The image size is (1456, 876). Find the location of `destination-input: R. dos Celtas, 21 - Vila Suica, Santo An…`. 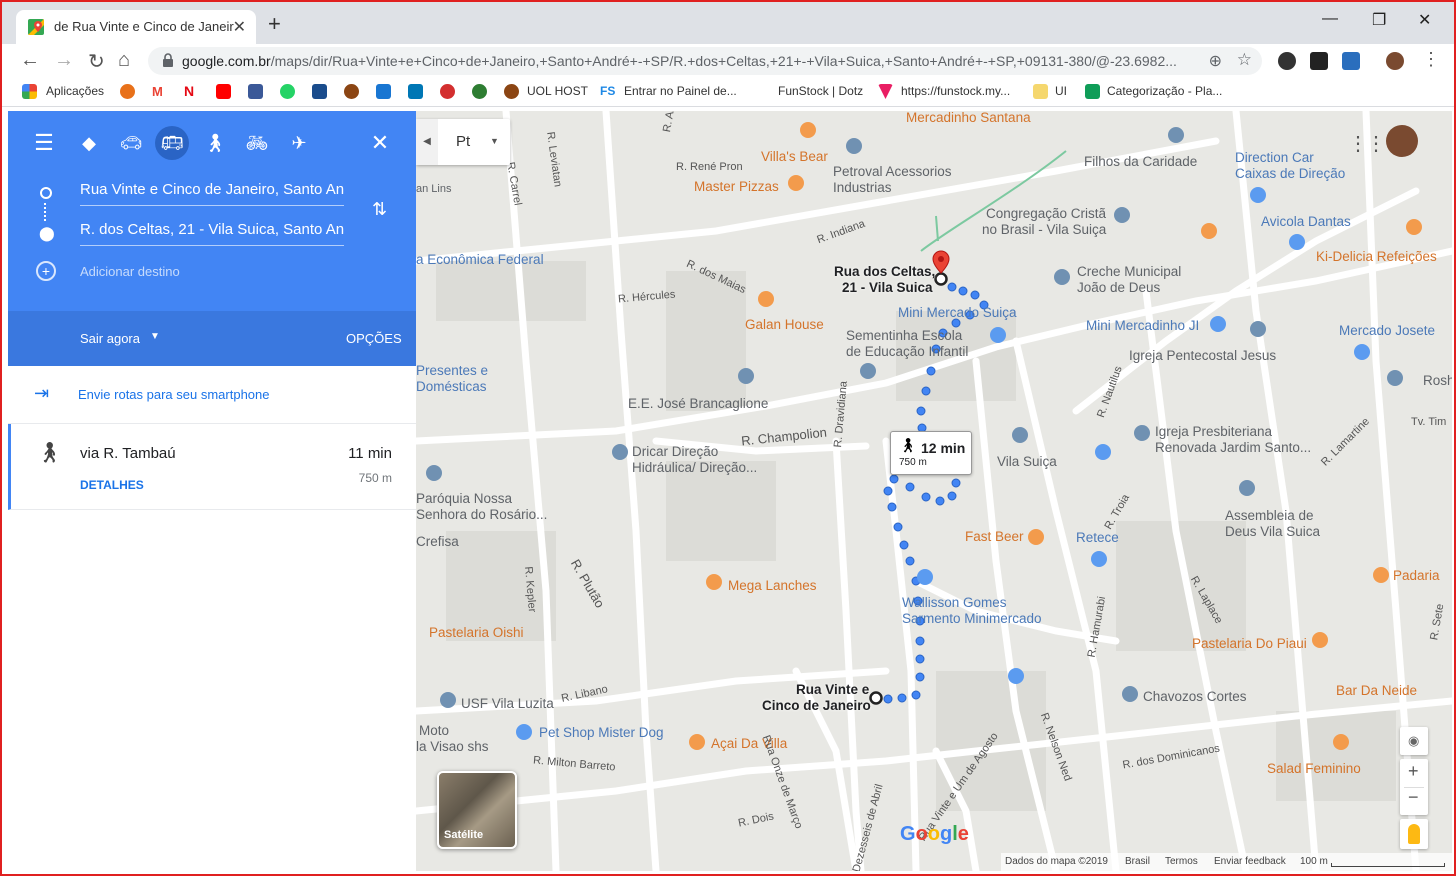

destination-input: R. dos Celtas, 21 - Vila Suica, Santo An… is located at coordinates (212, 233).